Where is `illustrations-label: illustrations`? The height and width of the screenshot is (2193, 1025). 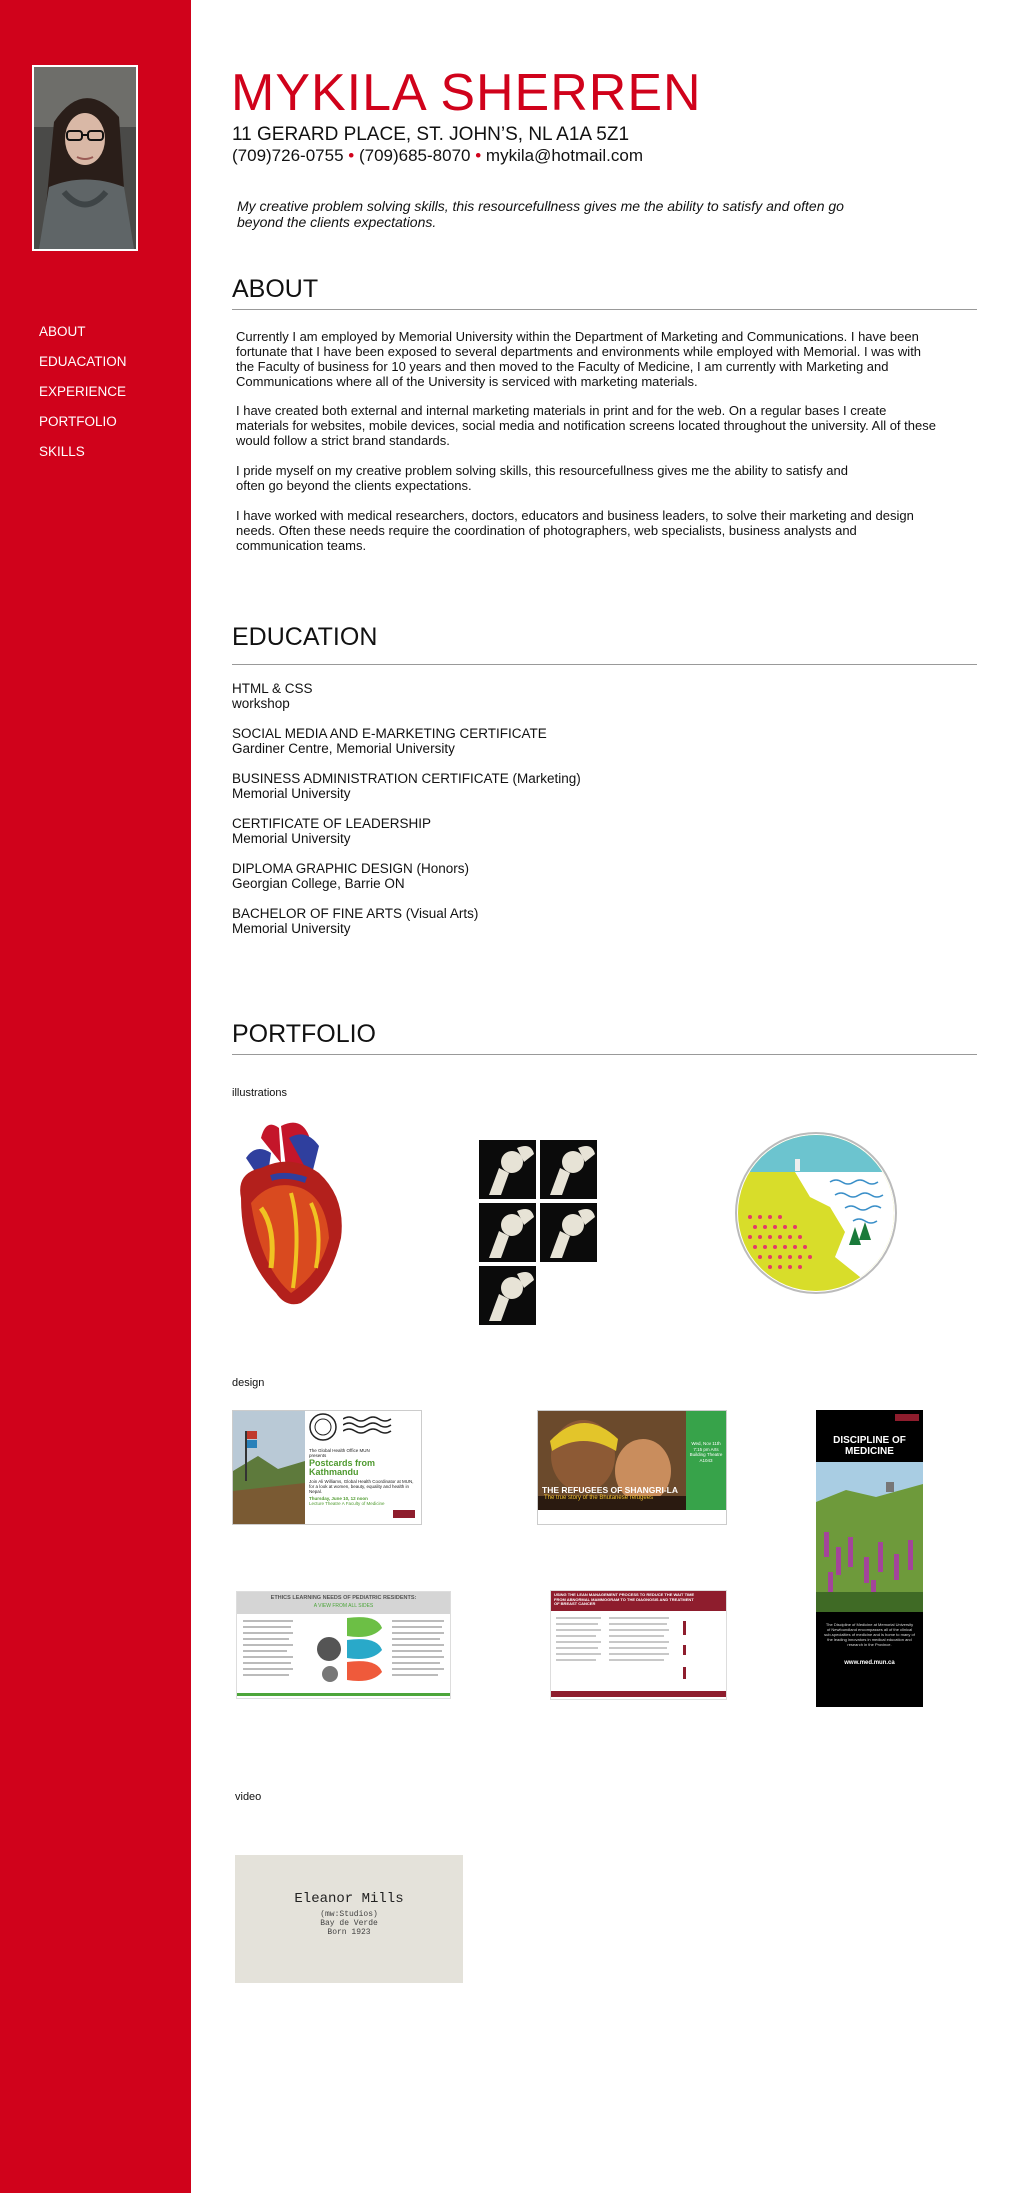
illustrations-label: illustrations is located at coordinates (260, 1093).